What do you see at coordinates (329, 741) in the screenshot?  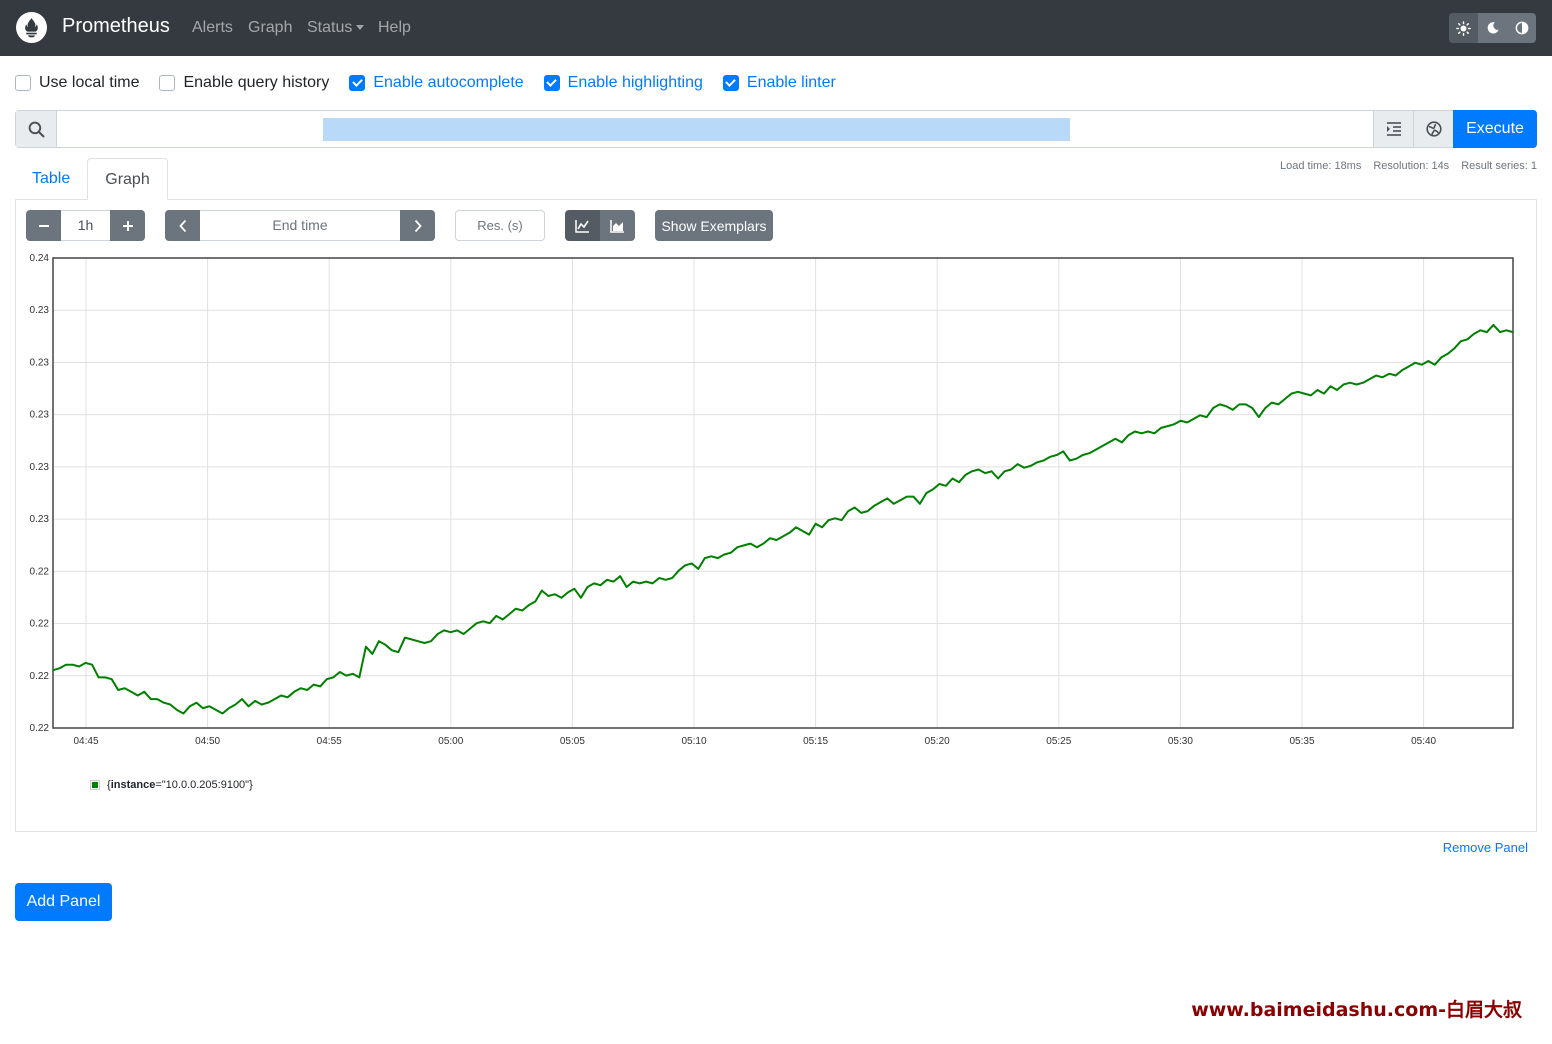 I see `x-tick-label: 04:55` at bounding box center [329, 741].